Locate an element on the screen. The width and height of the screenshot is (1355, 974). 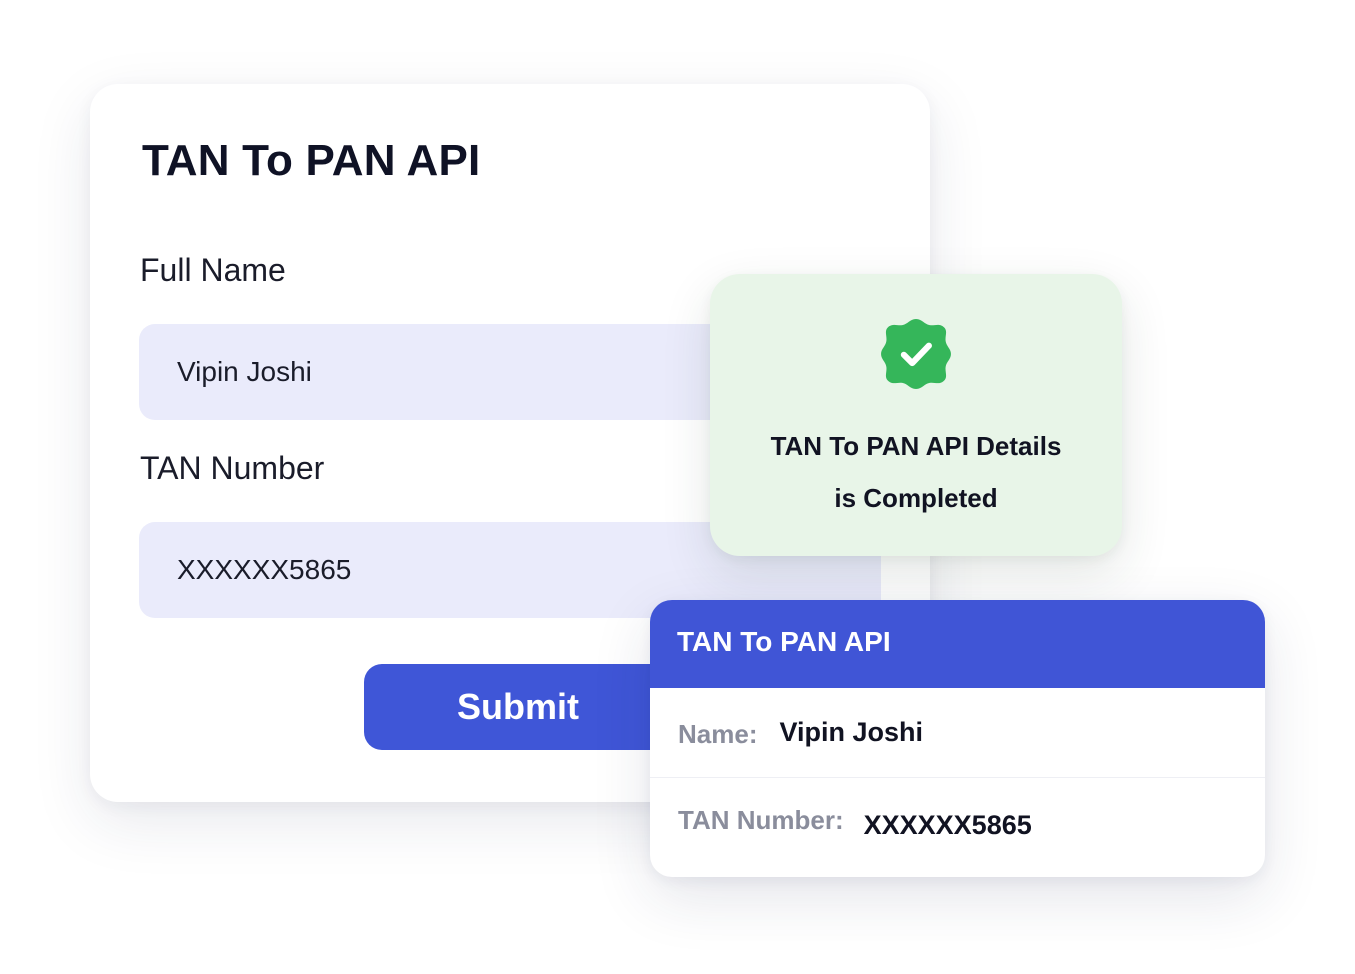
result-tan-key: TAN Number: is located at coordinates (761, 819).